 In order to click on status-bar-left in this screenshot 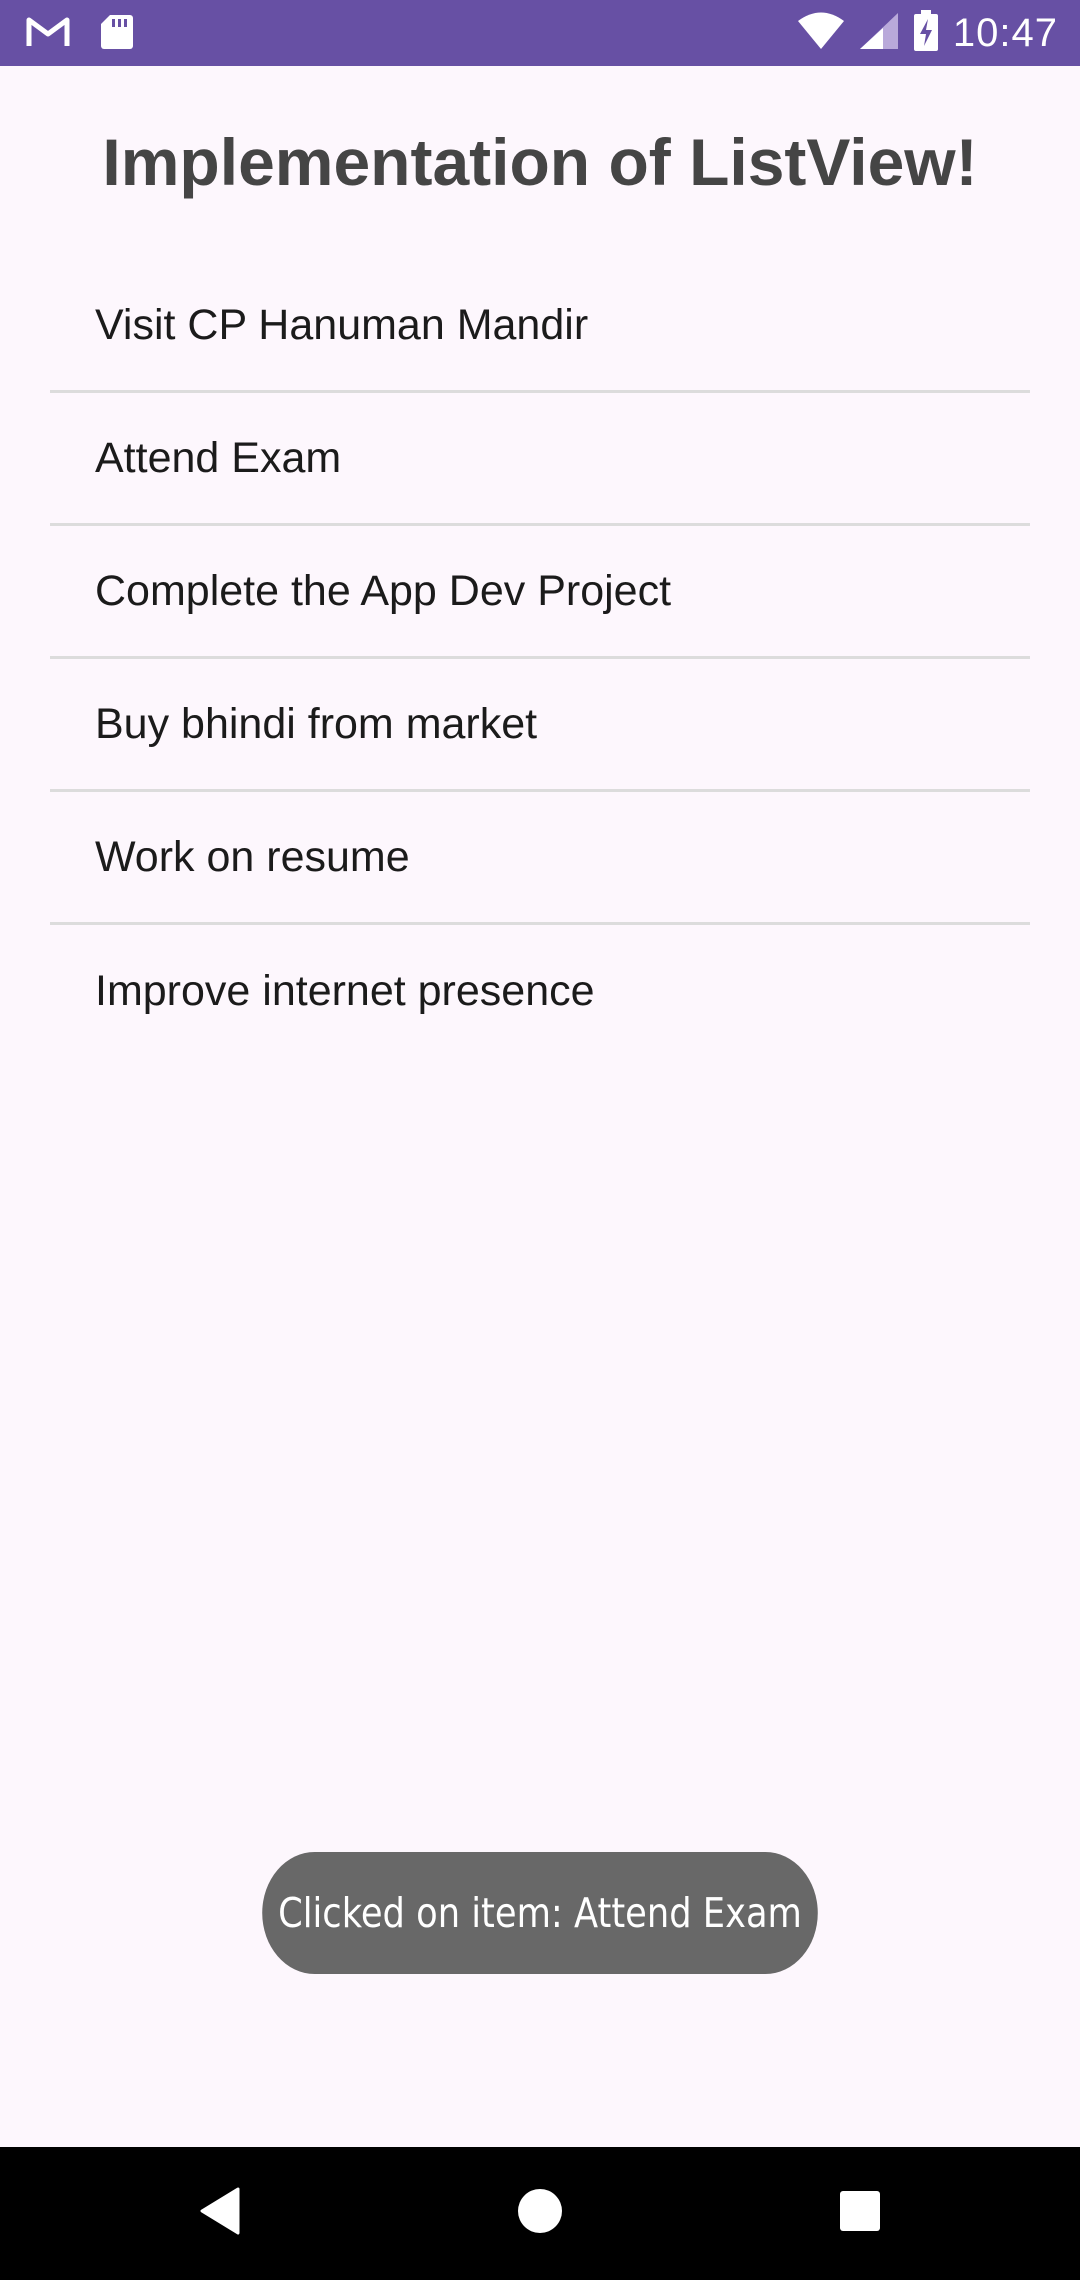, I will do `click(80, 34)`.